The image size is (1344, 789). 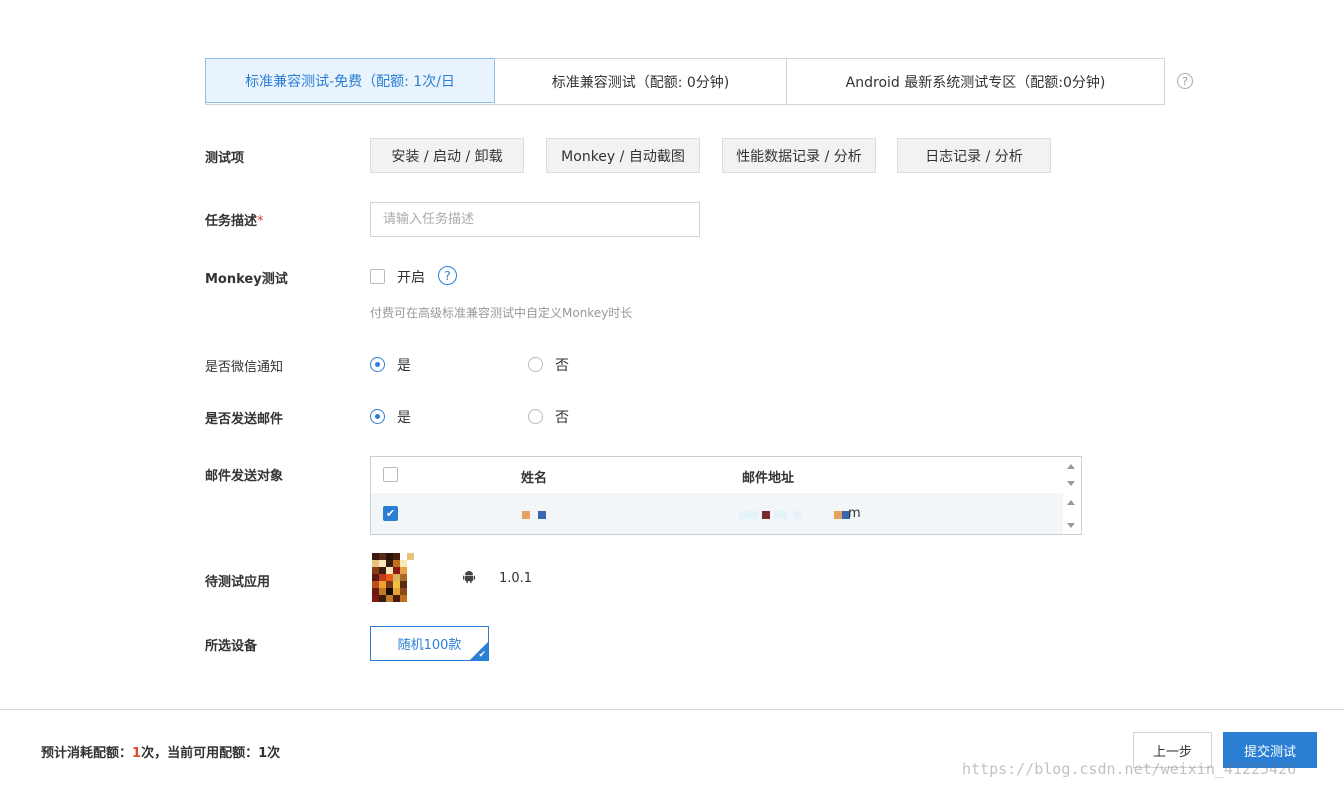 What do you see at coordinates (447, 275) in the screenshot?
I see `monkey-help-icon: ?` at bounding box center [447, 275].